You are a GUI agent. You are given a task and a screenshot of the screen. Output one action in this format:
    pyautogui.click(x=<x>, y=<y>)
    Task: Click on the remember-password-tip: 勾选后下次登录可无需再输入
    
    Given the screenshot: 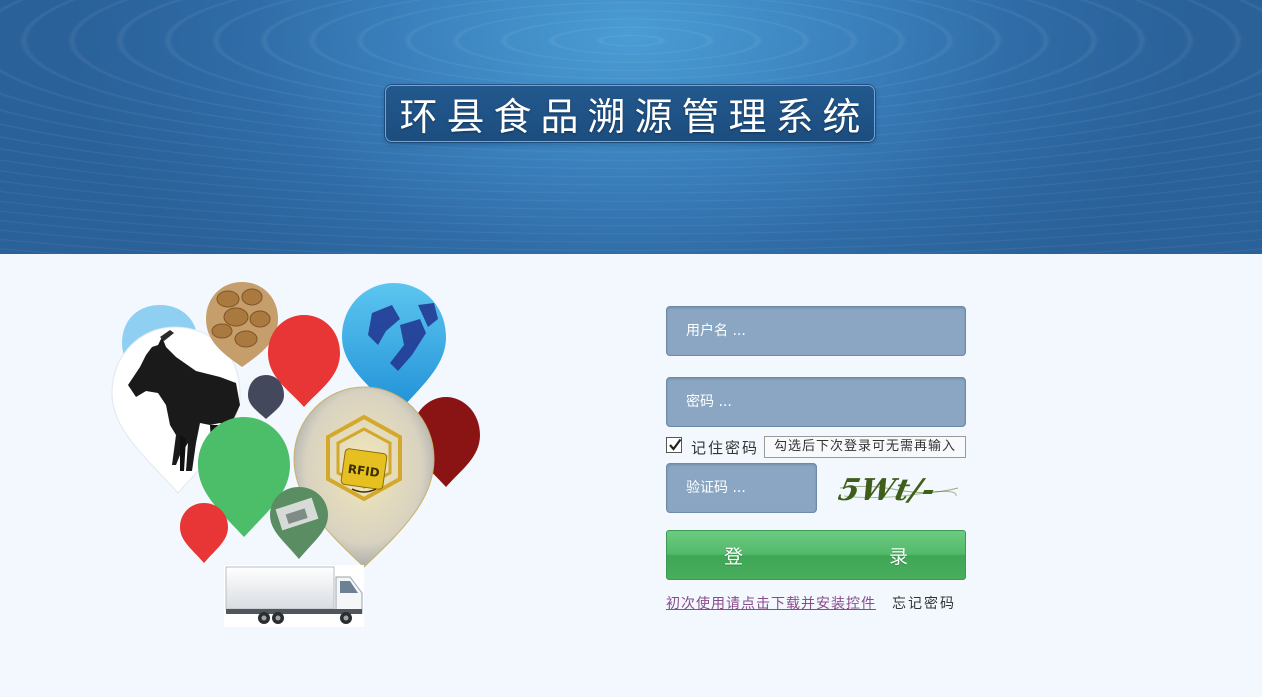 What is the action you would take?
    pyautogui.click(x=865, y=447)
    